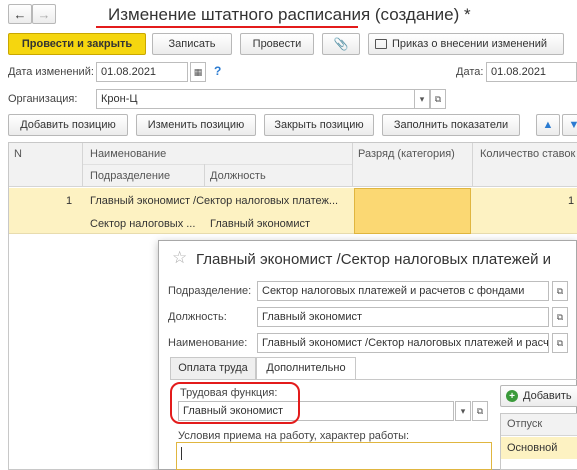 Image resolution: width=577 pixels, height=470 pixels. I want to click on tab-strip-line, so click(373, 379).